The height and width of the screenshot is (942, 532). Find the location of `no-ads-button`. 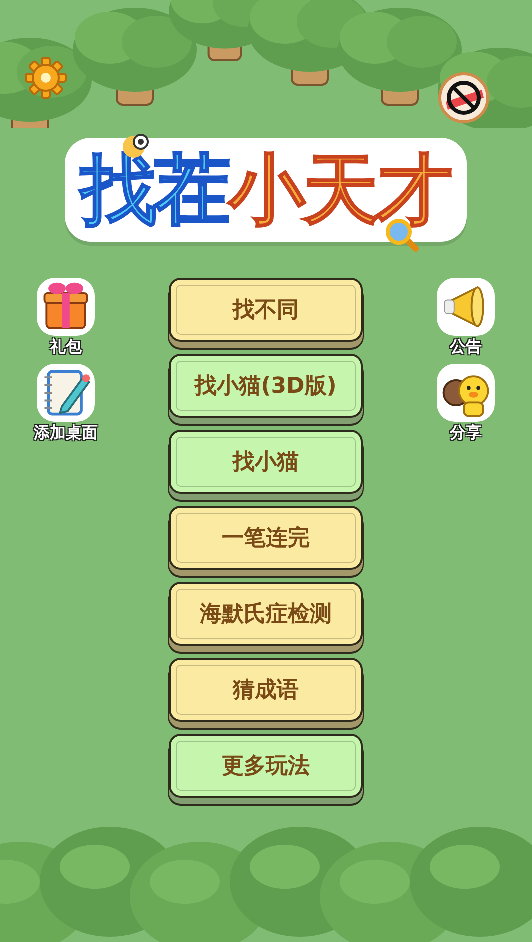

no-ads-button is located at coordinates (464, 98).